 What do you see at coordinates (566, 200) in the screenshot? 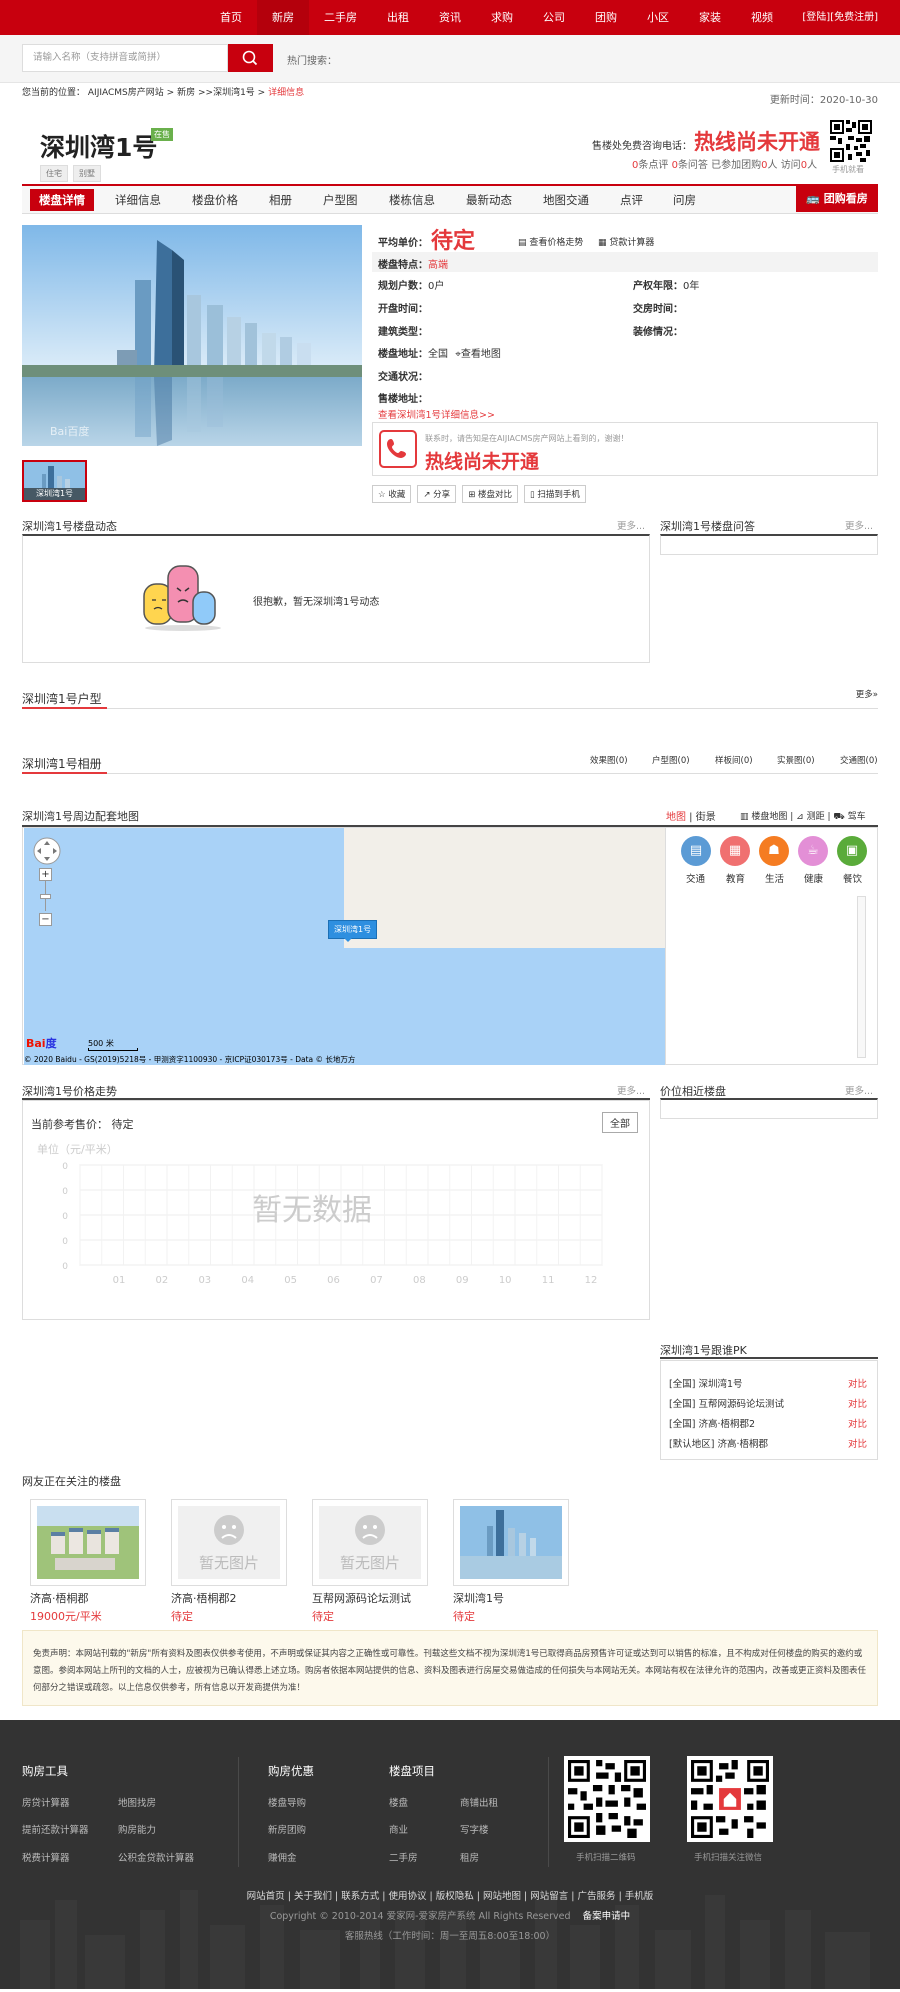
I see `tab-map: 地图交通` at bounding box center [566, 200].